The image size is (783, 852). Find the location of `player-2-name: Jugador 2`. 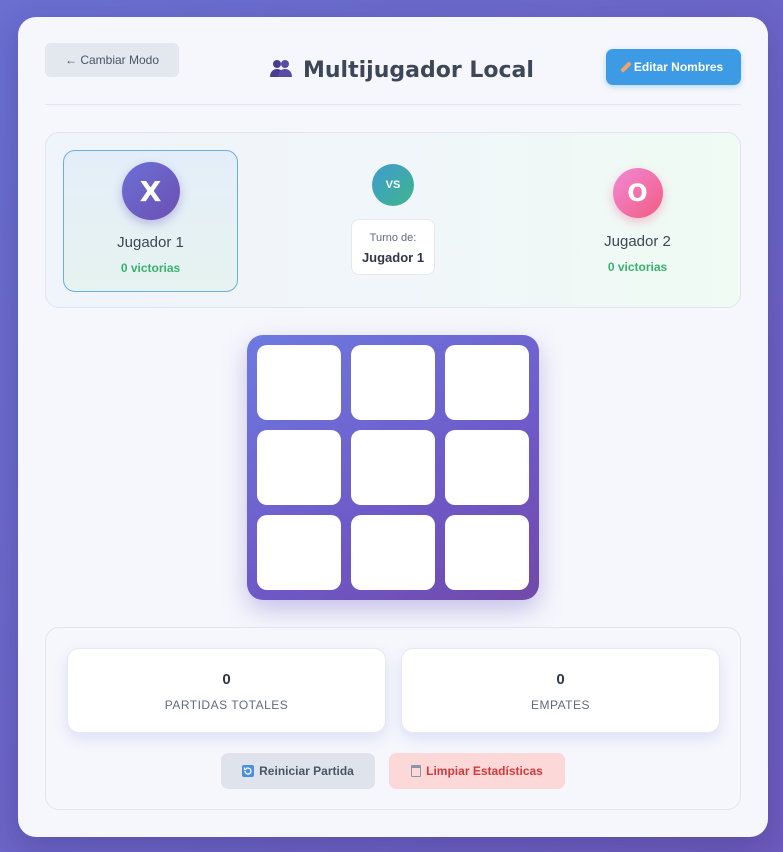

player-2-name: Jugador 2 is located at coordinates (637, 241).